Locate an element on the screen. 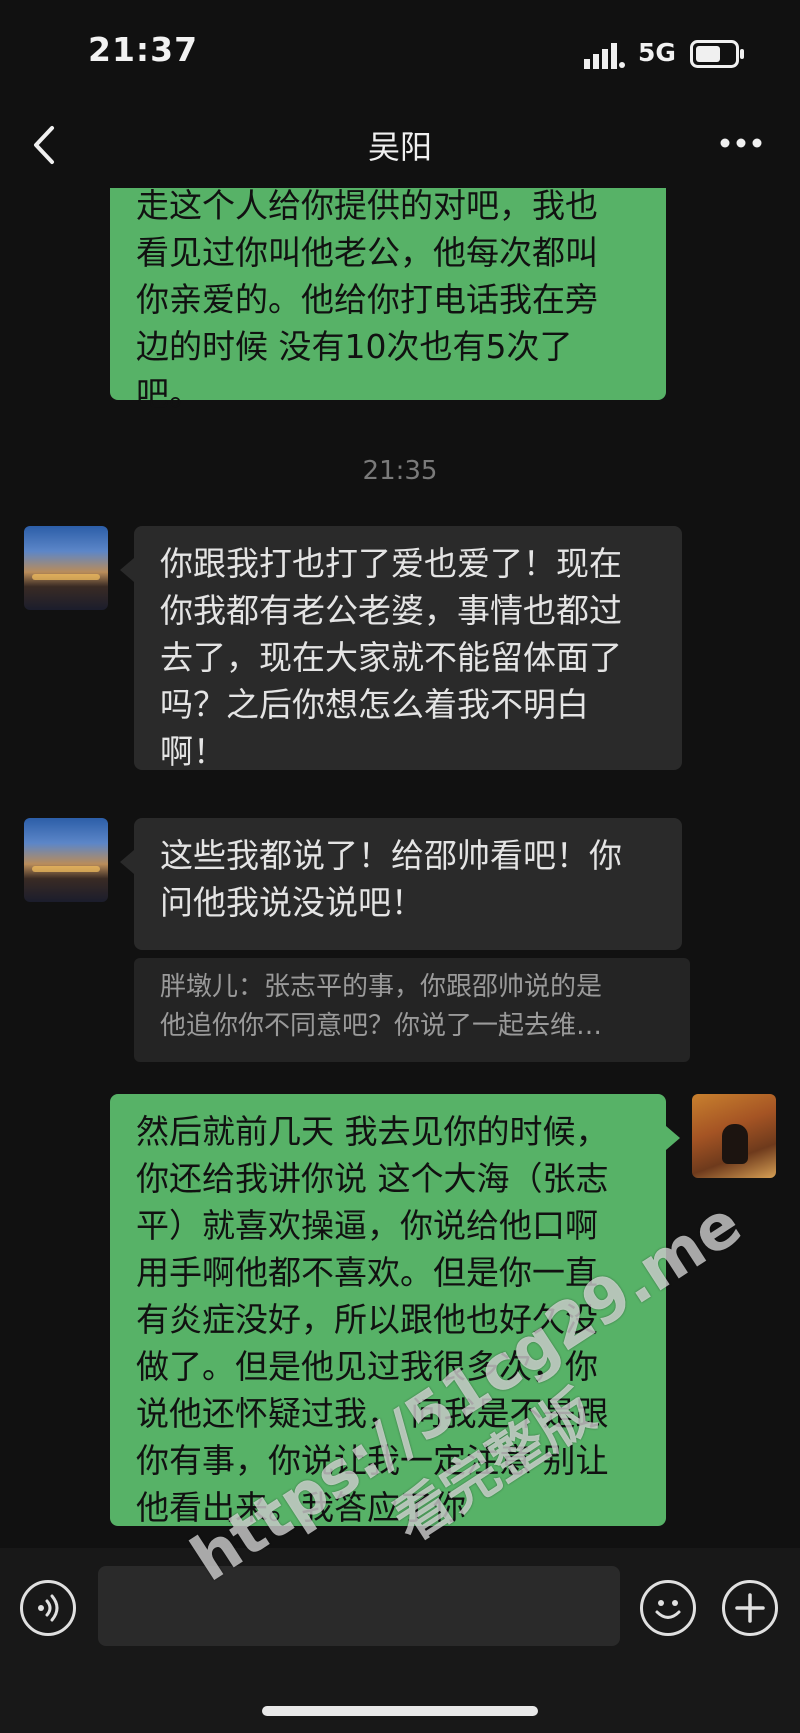  status-bar: 21:37 5G is located at coordinates (400, 54).